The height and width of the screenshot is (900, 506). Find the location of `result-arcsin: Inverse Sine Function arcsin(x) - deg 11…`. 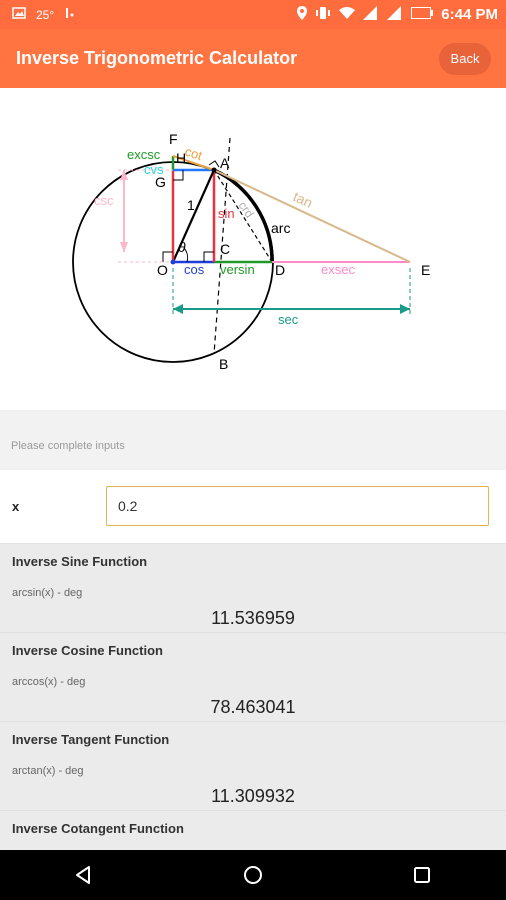

result-arcsin: Inverse Sine Function arcsin(x) - deg 11… is located at coordinates (253, 587).